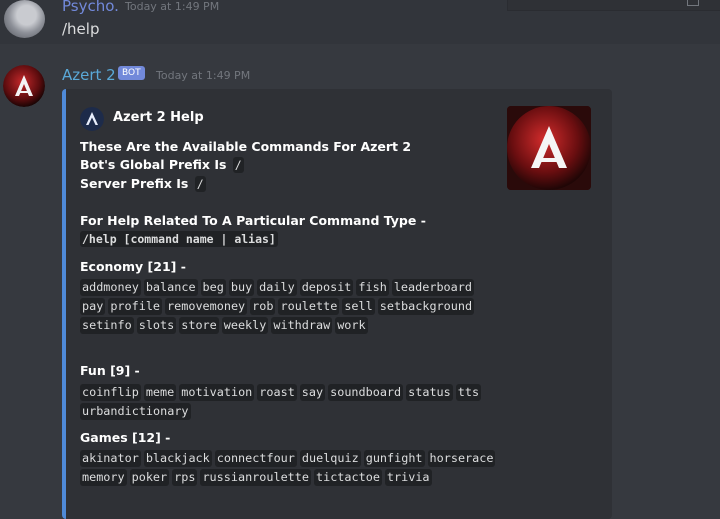  Describe the element at coordinates (160, 392) in the screenshot. I see `command-item: meme` at that location.